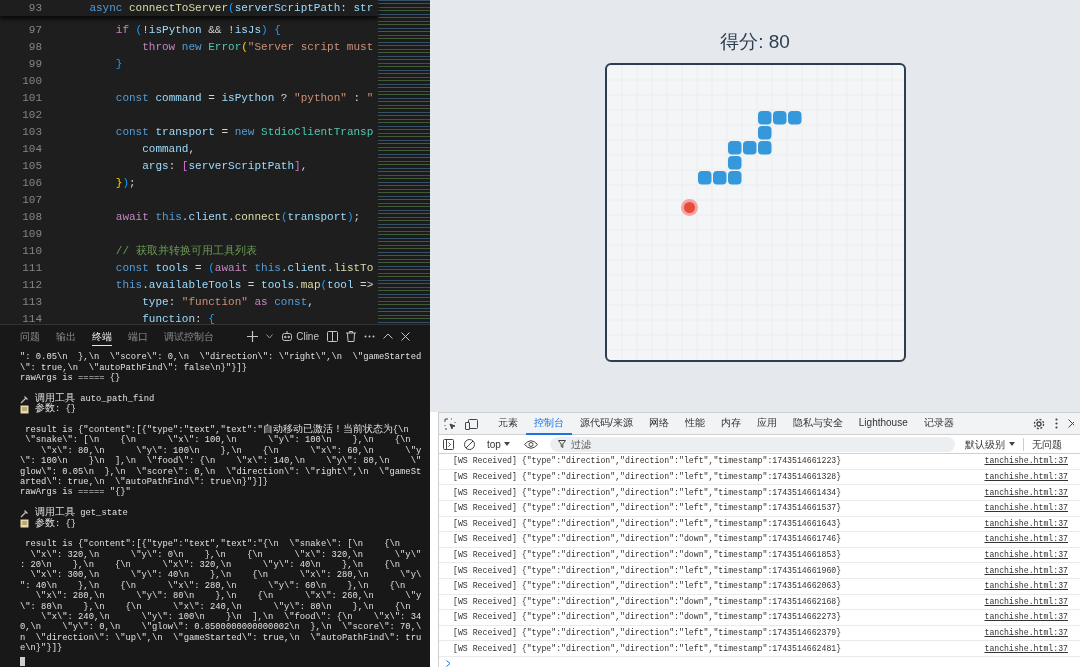 The image size is (1080, 667). I want to click on panel-tab: 端口, so click(138, 336).